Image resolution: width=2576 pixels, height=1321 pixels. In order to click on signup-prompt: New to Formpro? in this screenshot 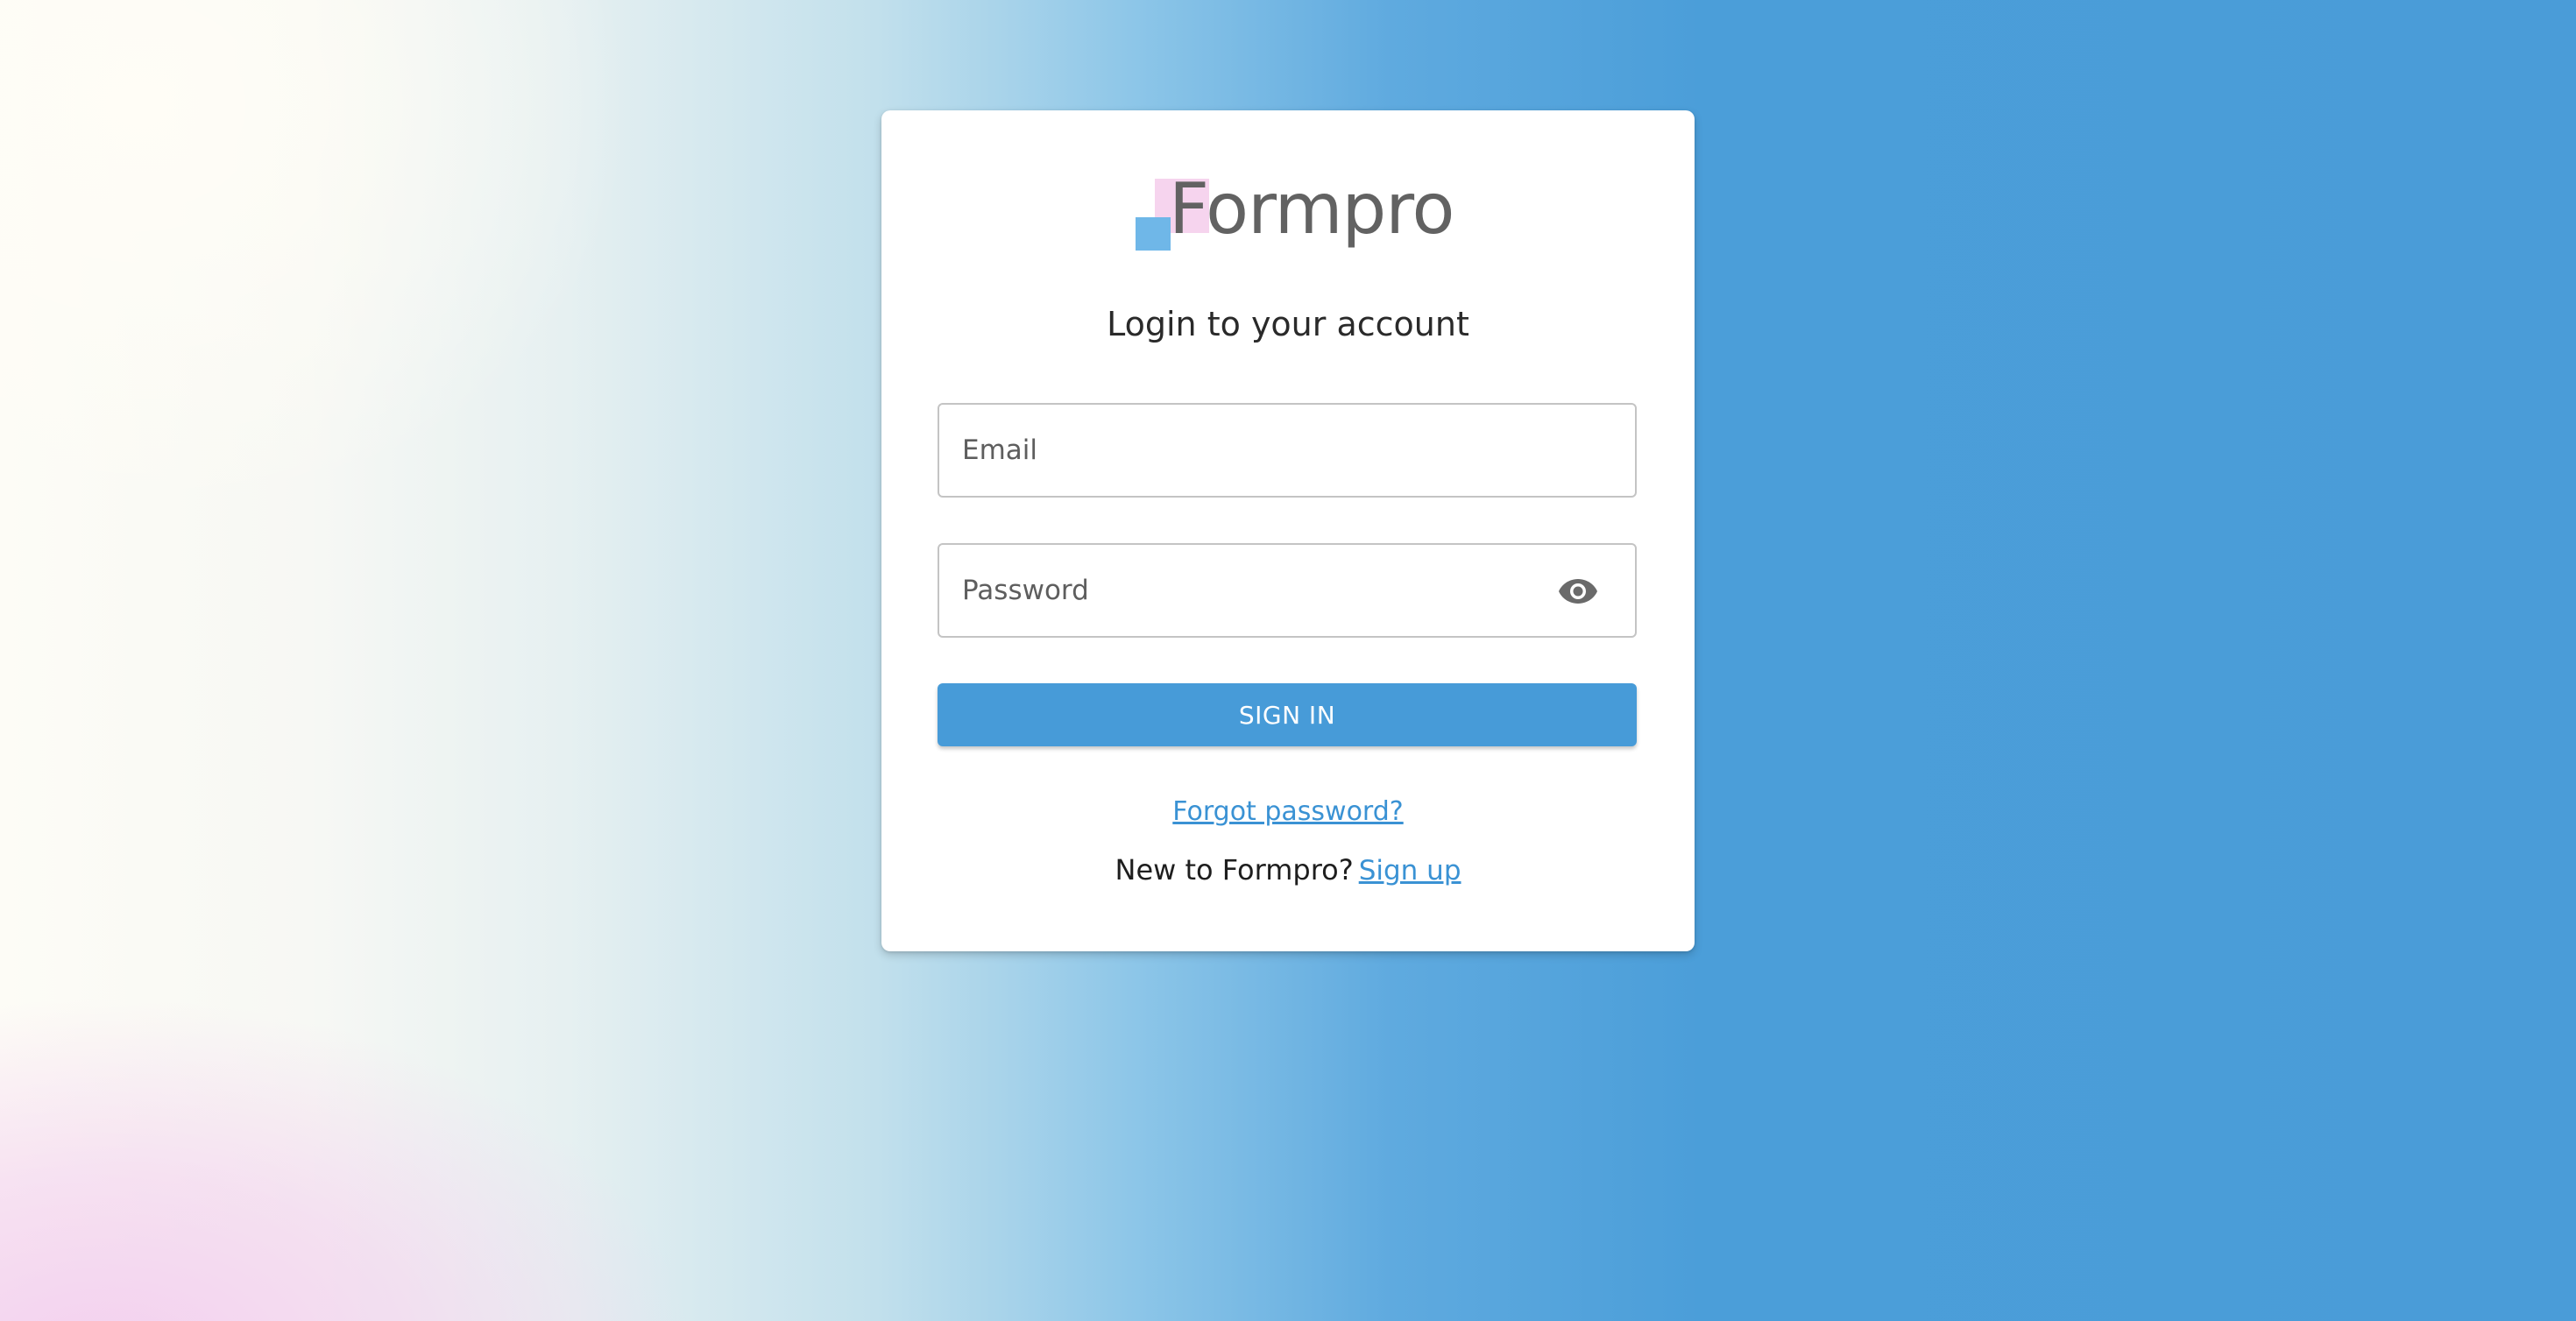, I will do `click(1234, 870)`.